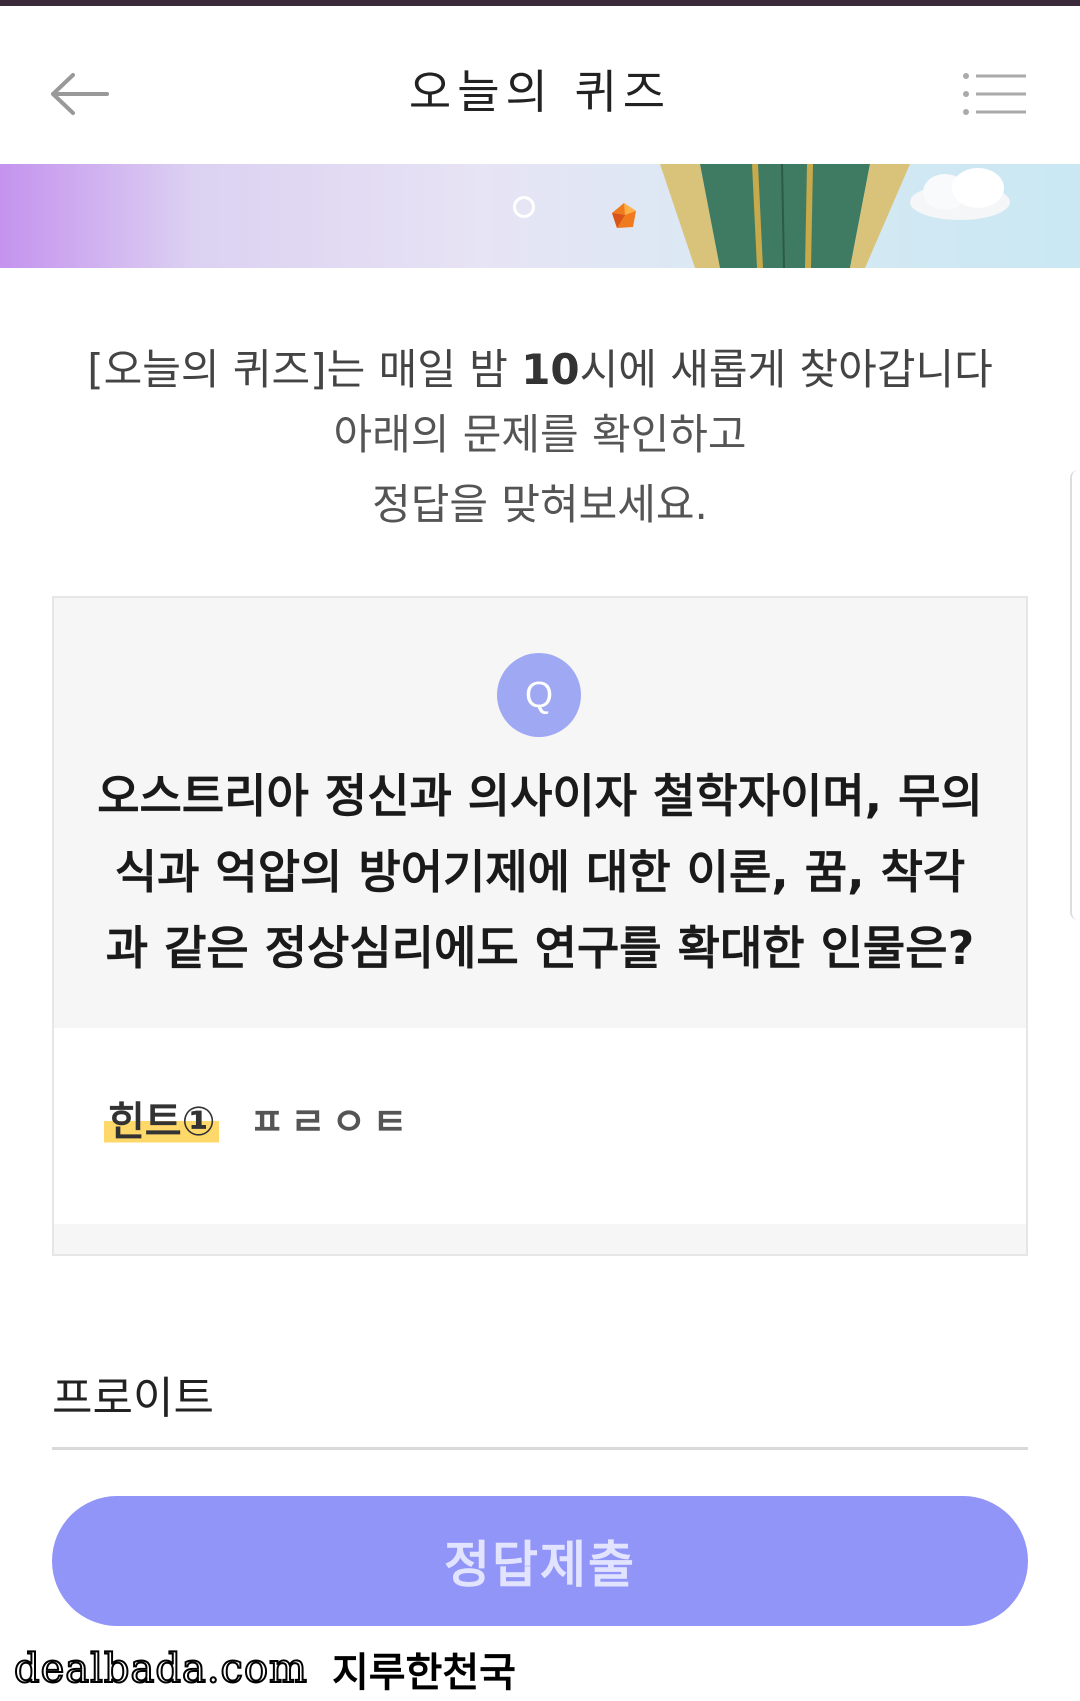 This screenshot has width=1080, height=1701. What do you see at coordinates (524, 207) in the screenshot?
I see `banner-ring-icon` at bounding box center [524, 207].